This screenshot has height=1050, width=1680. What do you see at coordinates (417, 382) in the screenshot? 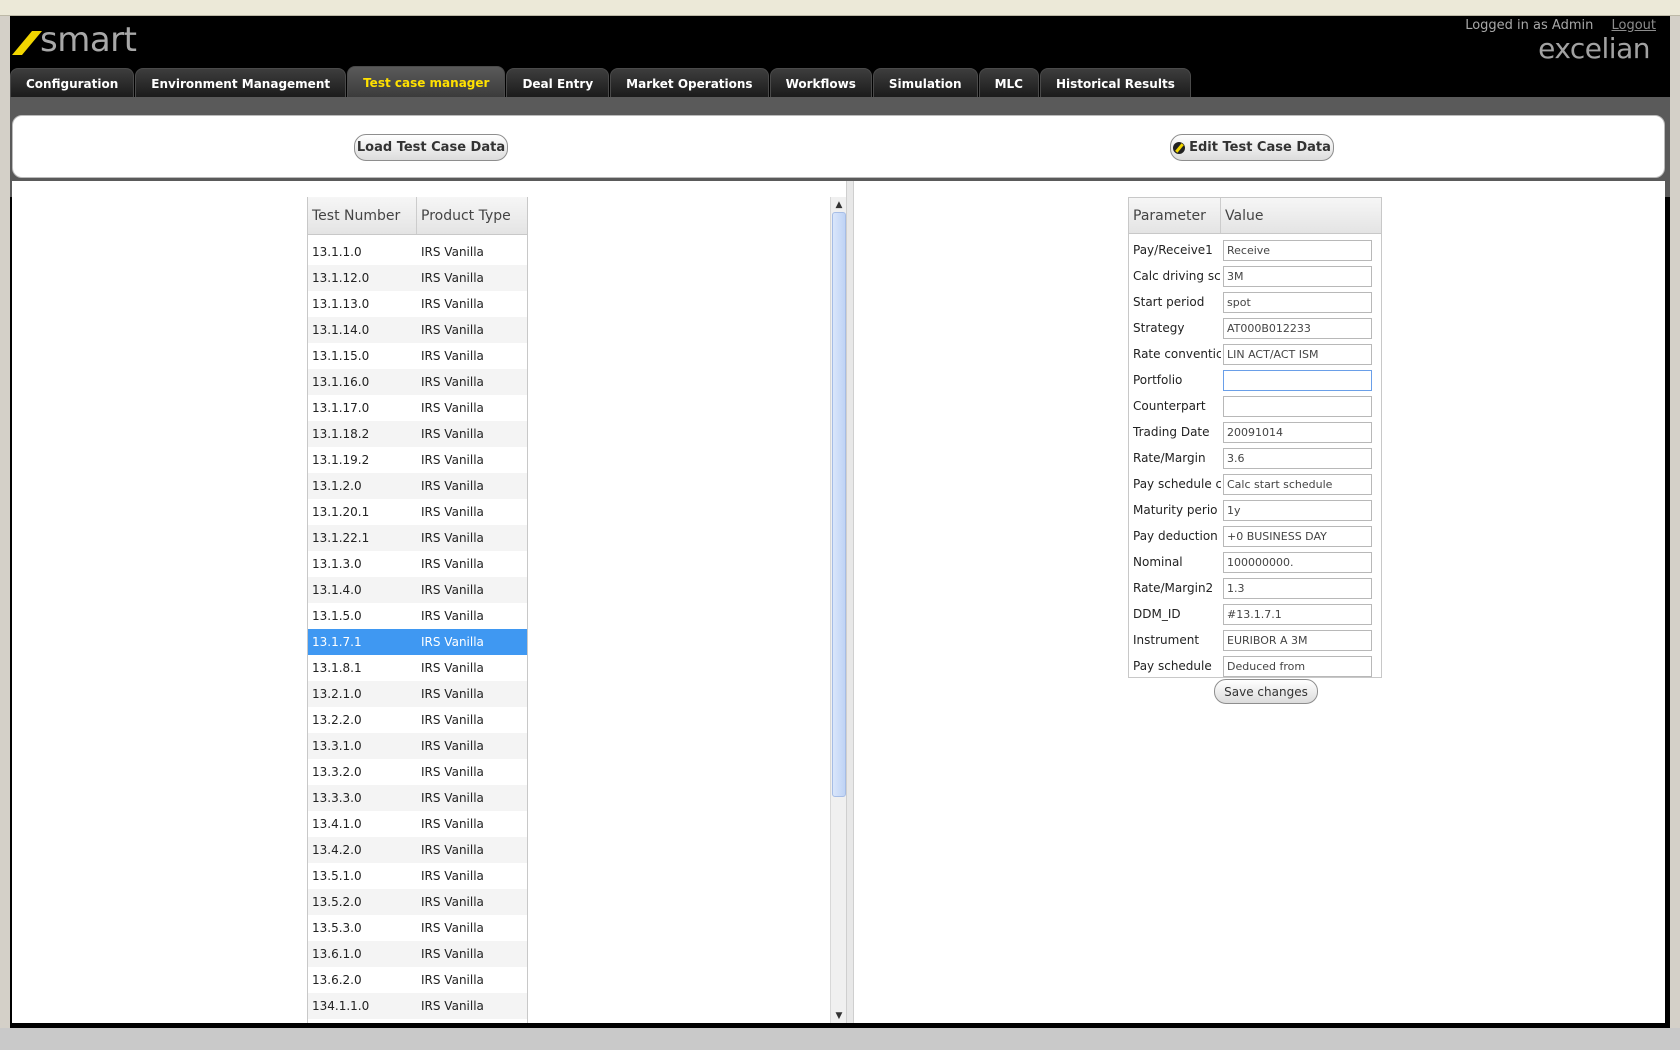
I see `table-row: 13.1.16.0 IRS Vanilla` at bounding box center [417, 382].